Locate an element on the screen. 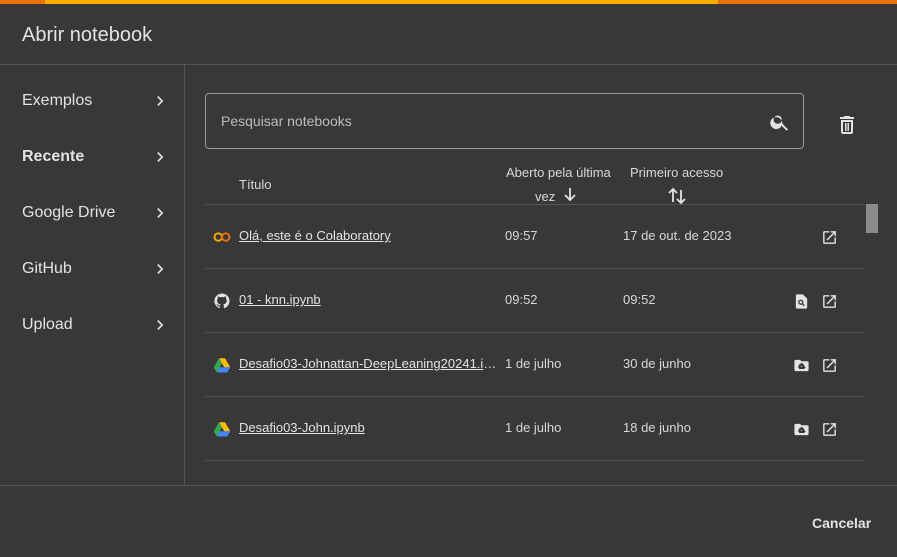  notebook-link: 01 - knn.ipynb is located at coordinates (280, 299).